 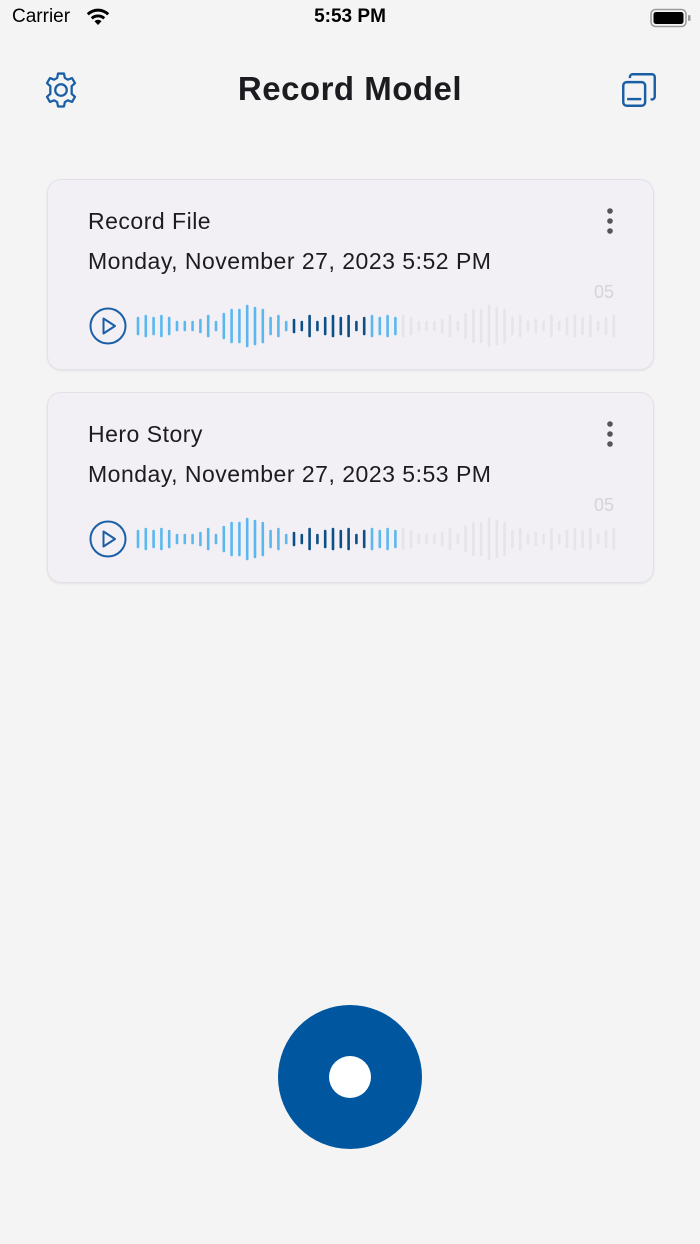 I want to click on status-bar: Carrier 5:53 PM, so click(x=350, y=20).